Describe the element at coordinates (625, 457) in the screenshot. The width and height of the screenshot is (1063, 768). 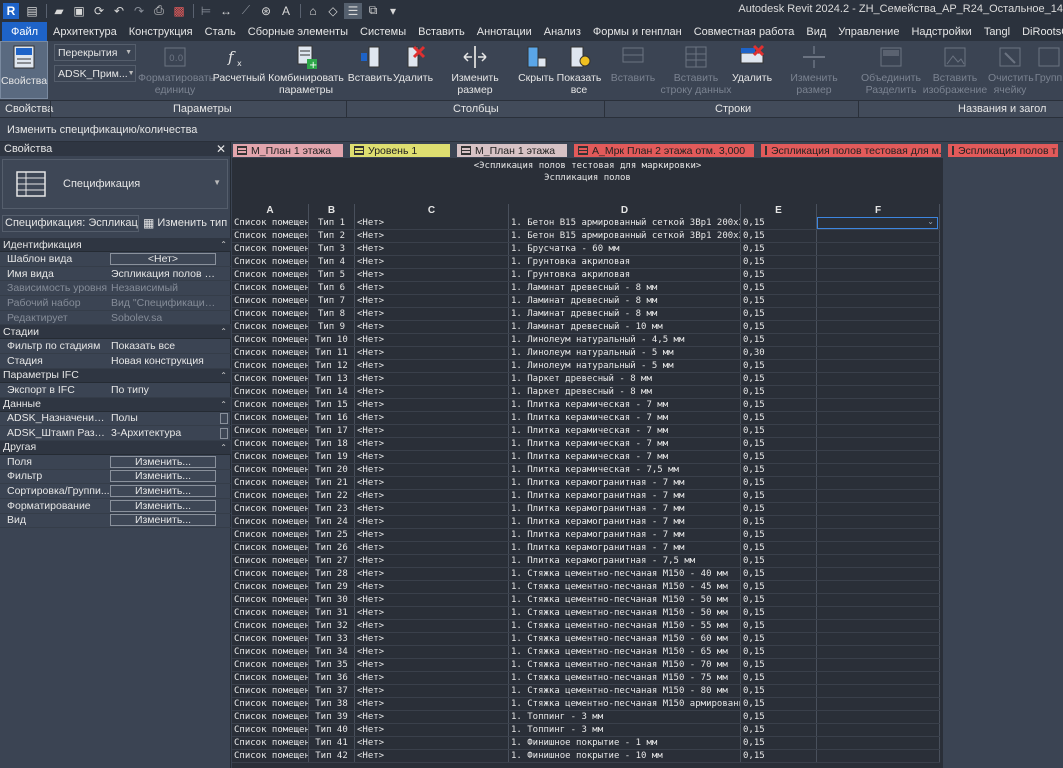
I see `table-cell: 1. Плитка керамическая - 7 мм` at that location.